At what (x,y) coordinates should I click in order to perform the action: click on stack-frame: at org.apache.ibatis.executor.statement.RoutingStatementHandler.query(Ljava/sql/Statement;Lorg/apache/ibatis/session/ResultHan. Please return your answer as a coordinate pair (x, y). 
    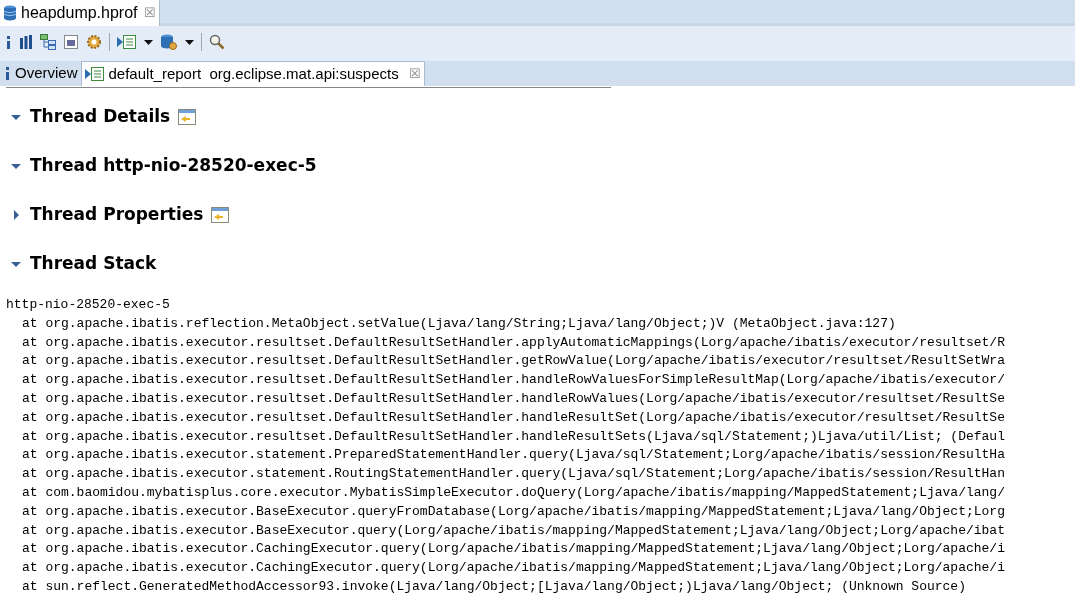
    Looking at the image, I should click on (505, 474).